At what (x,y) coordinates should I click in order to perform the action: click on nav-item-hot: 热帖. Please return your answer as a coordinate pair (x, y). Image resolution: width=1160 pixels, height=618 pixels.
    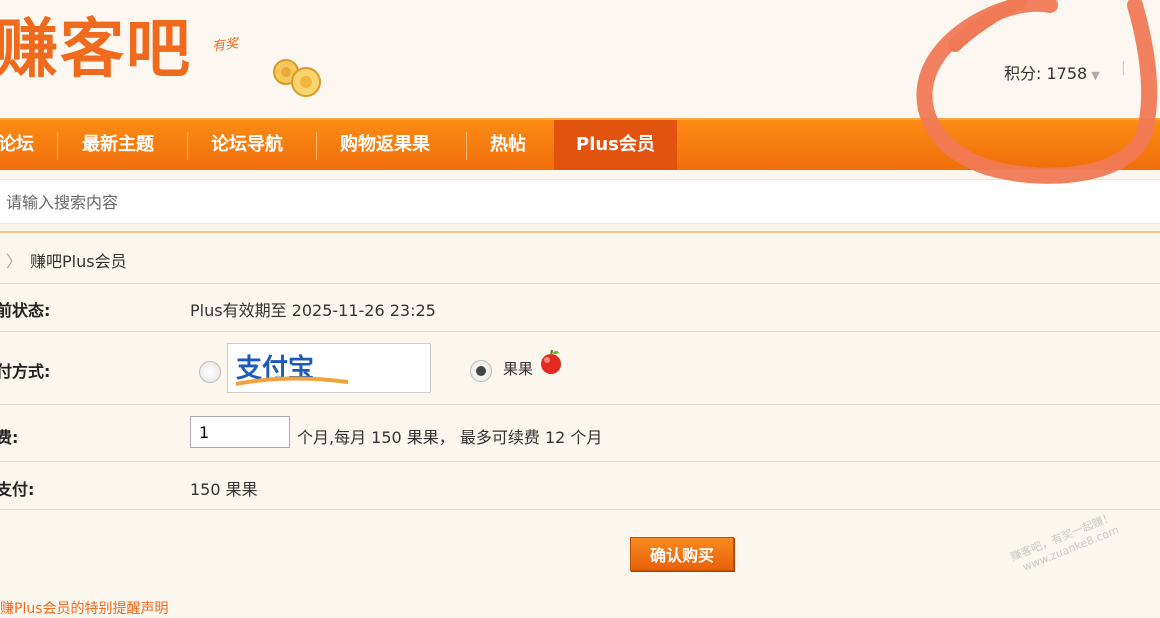
    Looking at the image, I should click on (508, 145).